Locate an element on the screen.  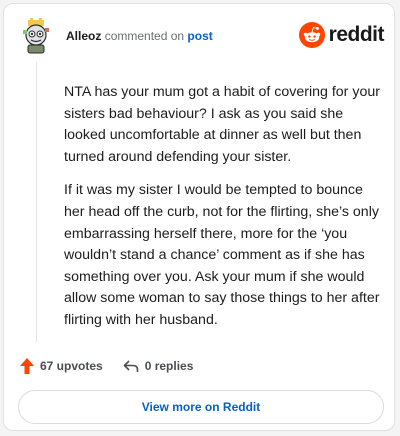
view-more-button: View more on Reddit is located at coordinates (201, 407).